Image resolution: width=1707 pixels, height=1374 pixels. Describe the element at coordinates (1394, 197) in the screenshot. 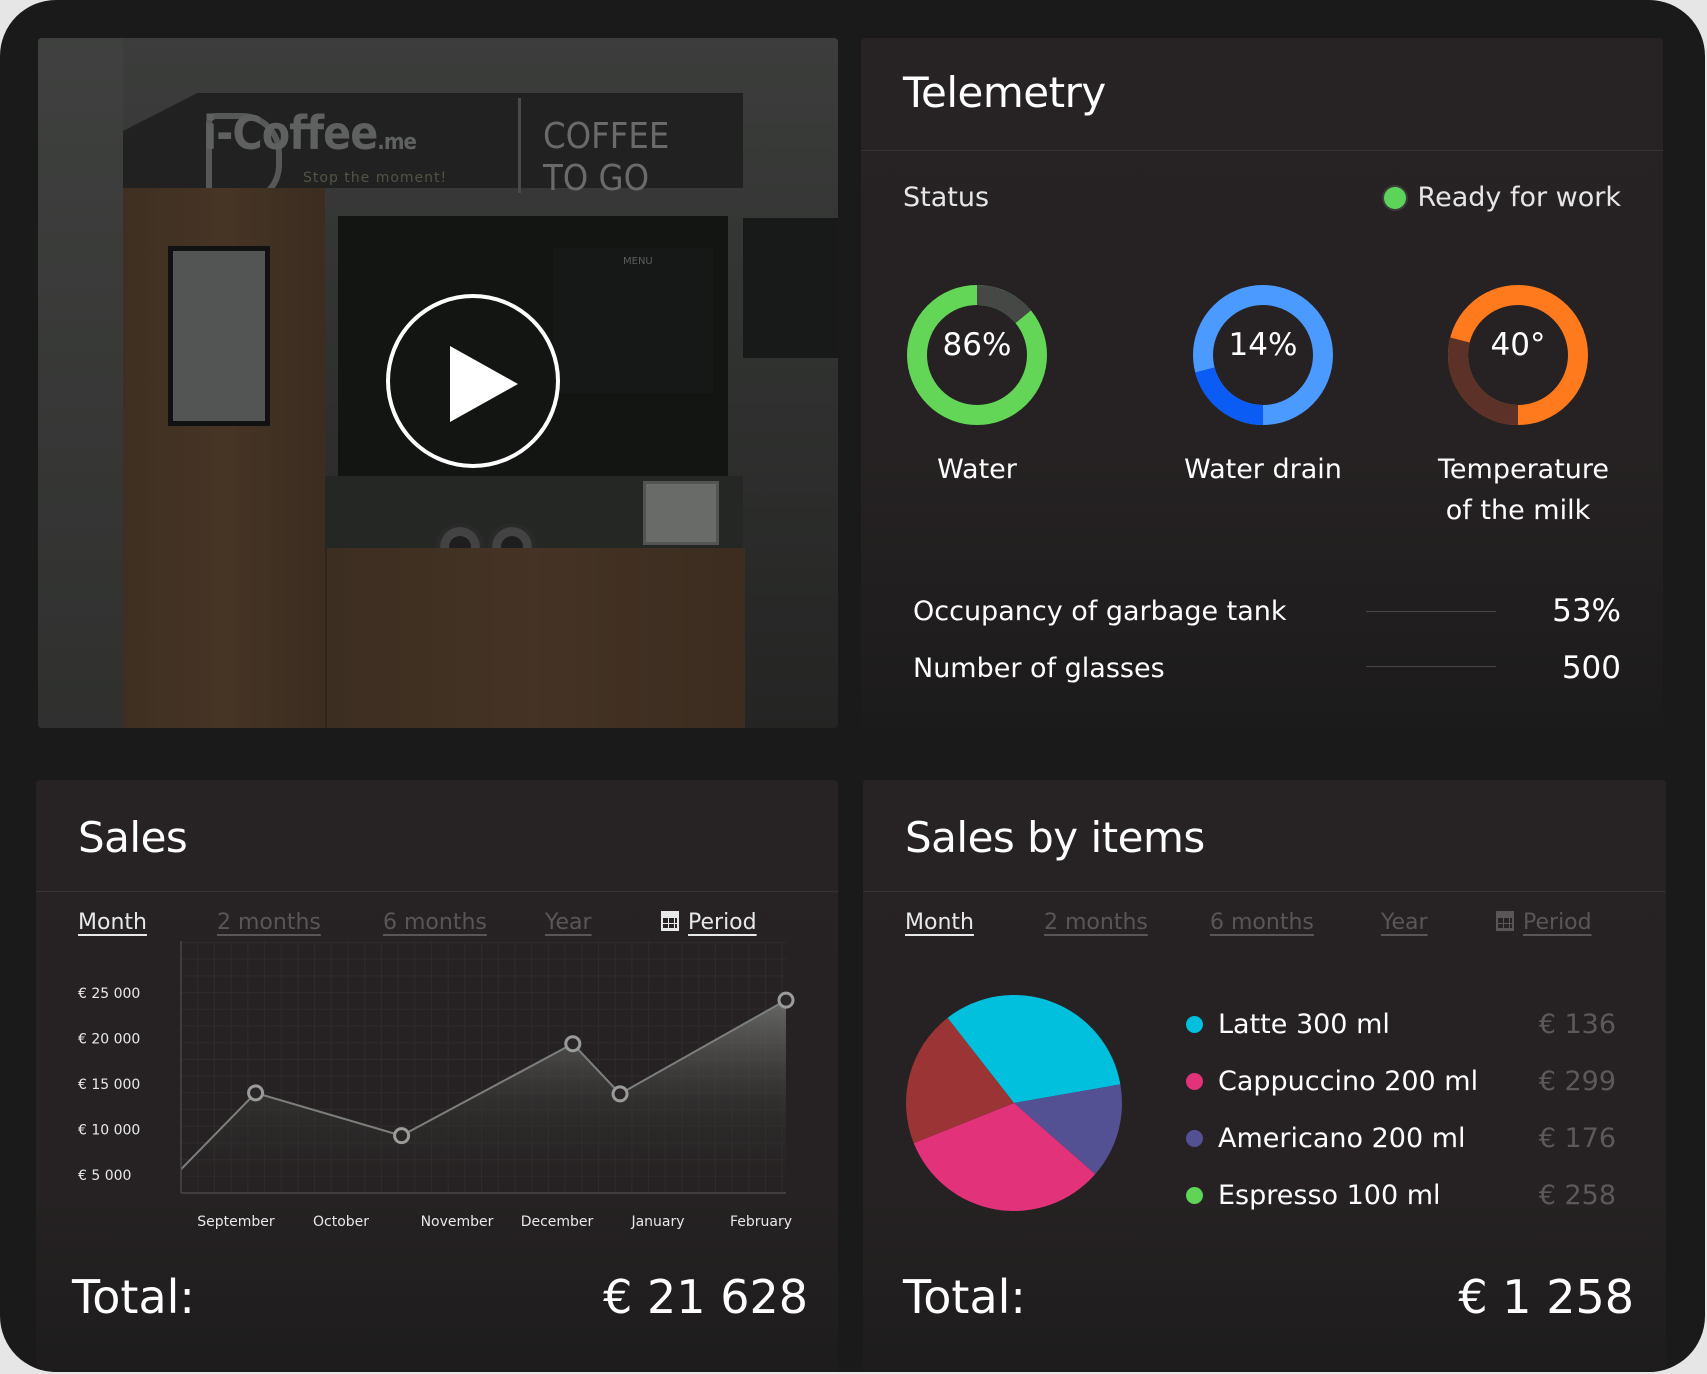

I see `status-indicator-icon` at that location.